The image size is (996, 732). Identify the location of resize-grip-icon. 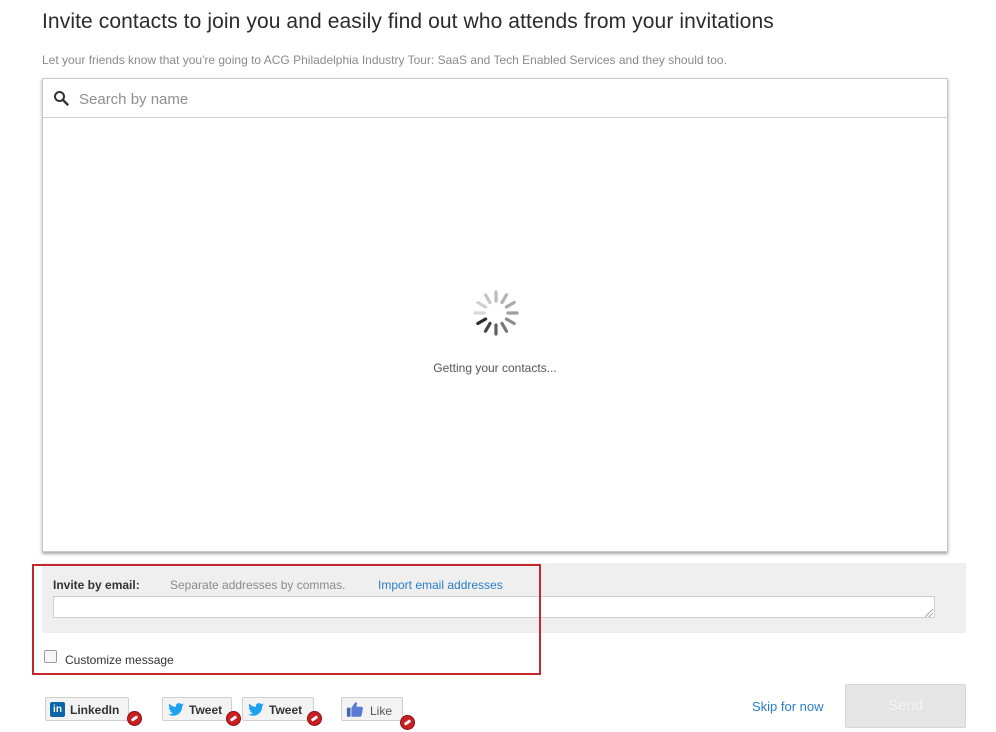
(929, 613).